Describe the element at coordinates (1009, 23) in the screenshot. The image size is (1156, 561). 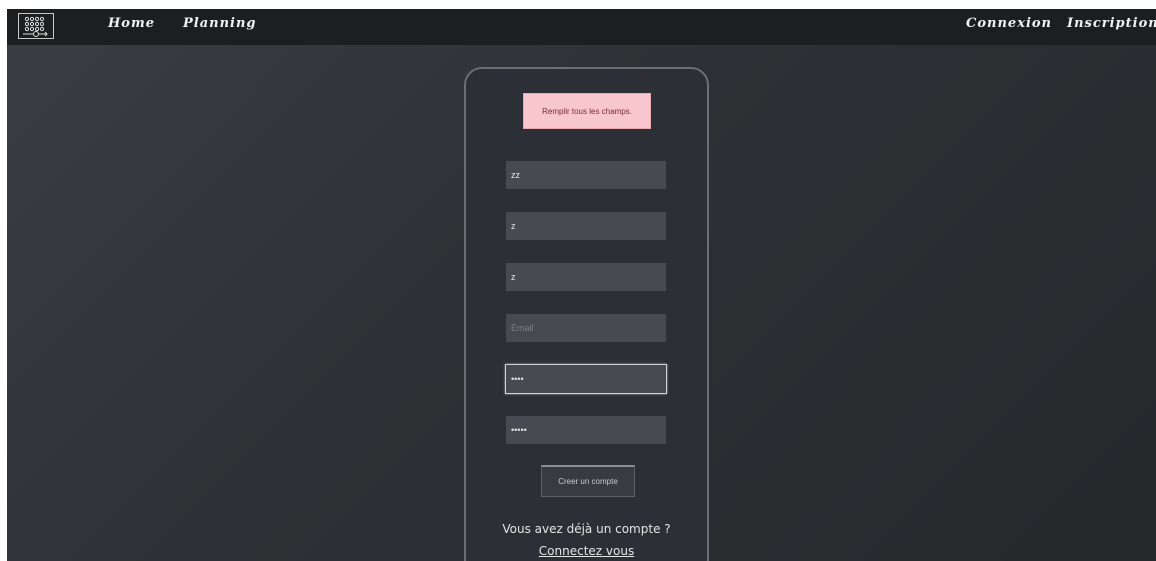
I see `nav-connexion-link: Connexion` at that location.